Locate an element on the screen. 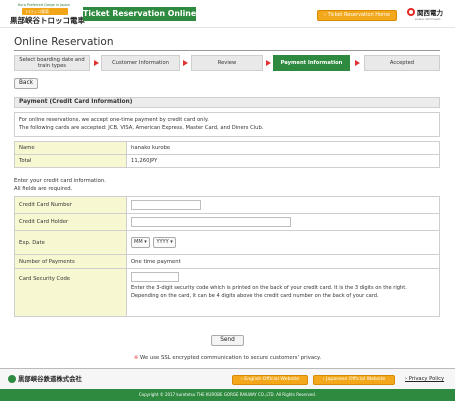  table-row: Exp. Date MM ▾ YYYY ▾ is located at coordinates (227, 242).